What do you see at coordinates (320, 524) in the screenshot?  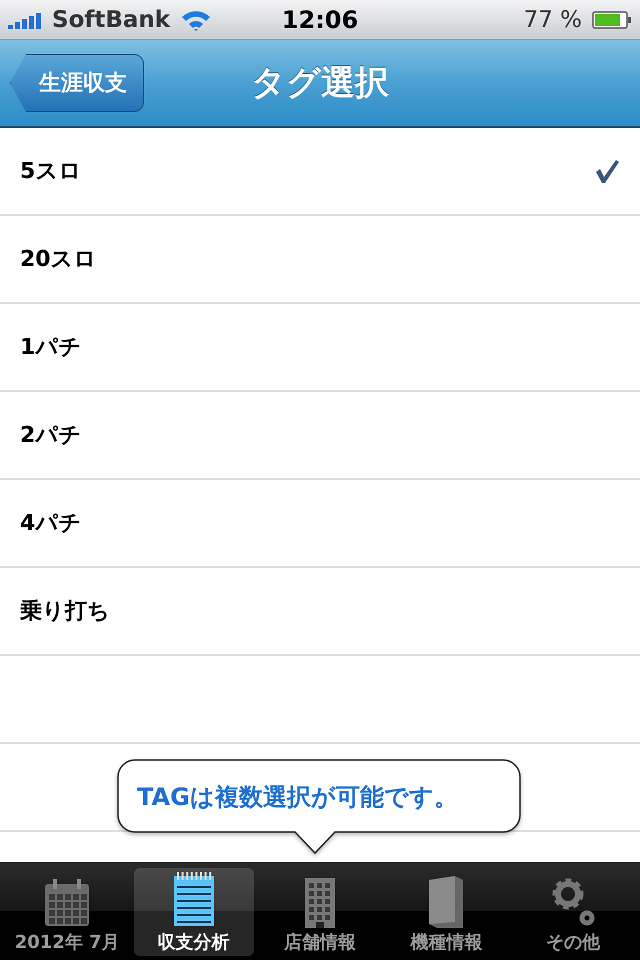 I see `tag-row: 4パチ` at bounding box center [320, 524].